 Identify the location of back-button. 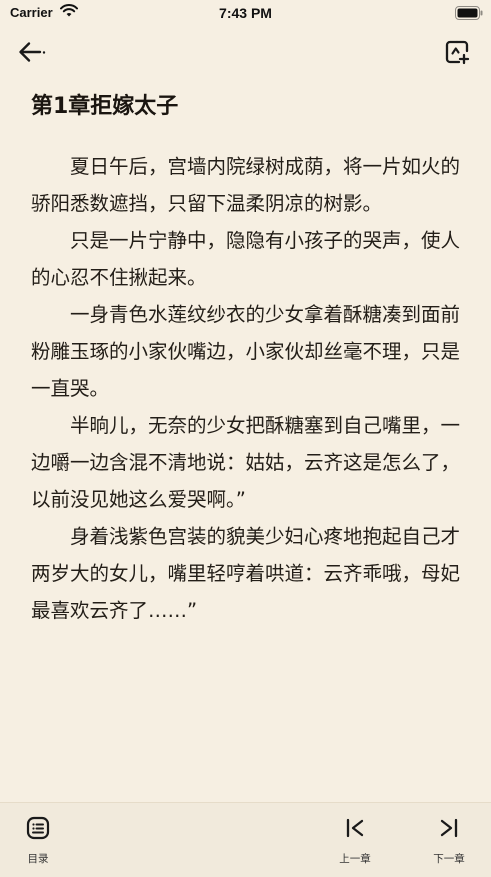
(31, 52).